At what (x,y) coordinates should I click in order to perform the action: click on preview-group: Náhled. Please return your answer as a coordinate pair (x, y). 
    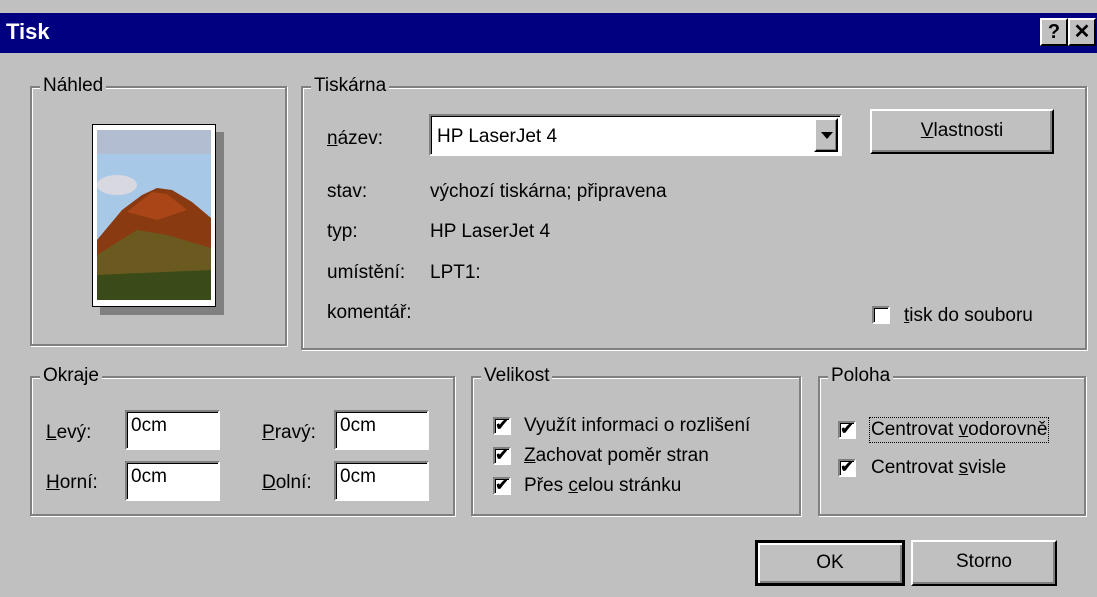
    Looking at the image, I should click on (158, 210).